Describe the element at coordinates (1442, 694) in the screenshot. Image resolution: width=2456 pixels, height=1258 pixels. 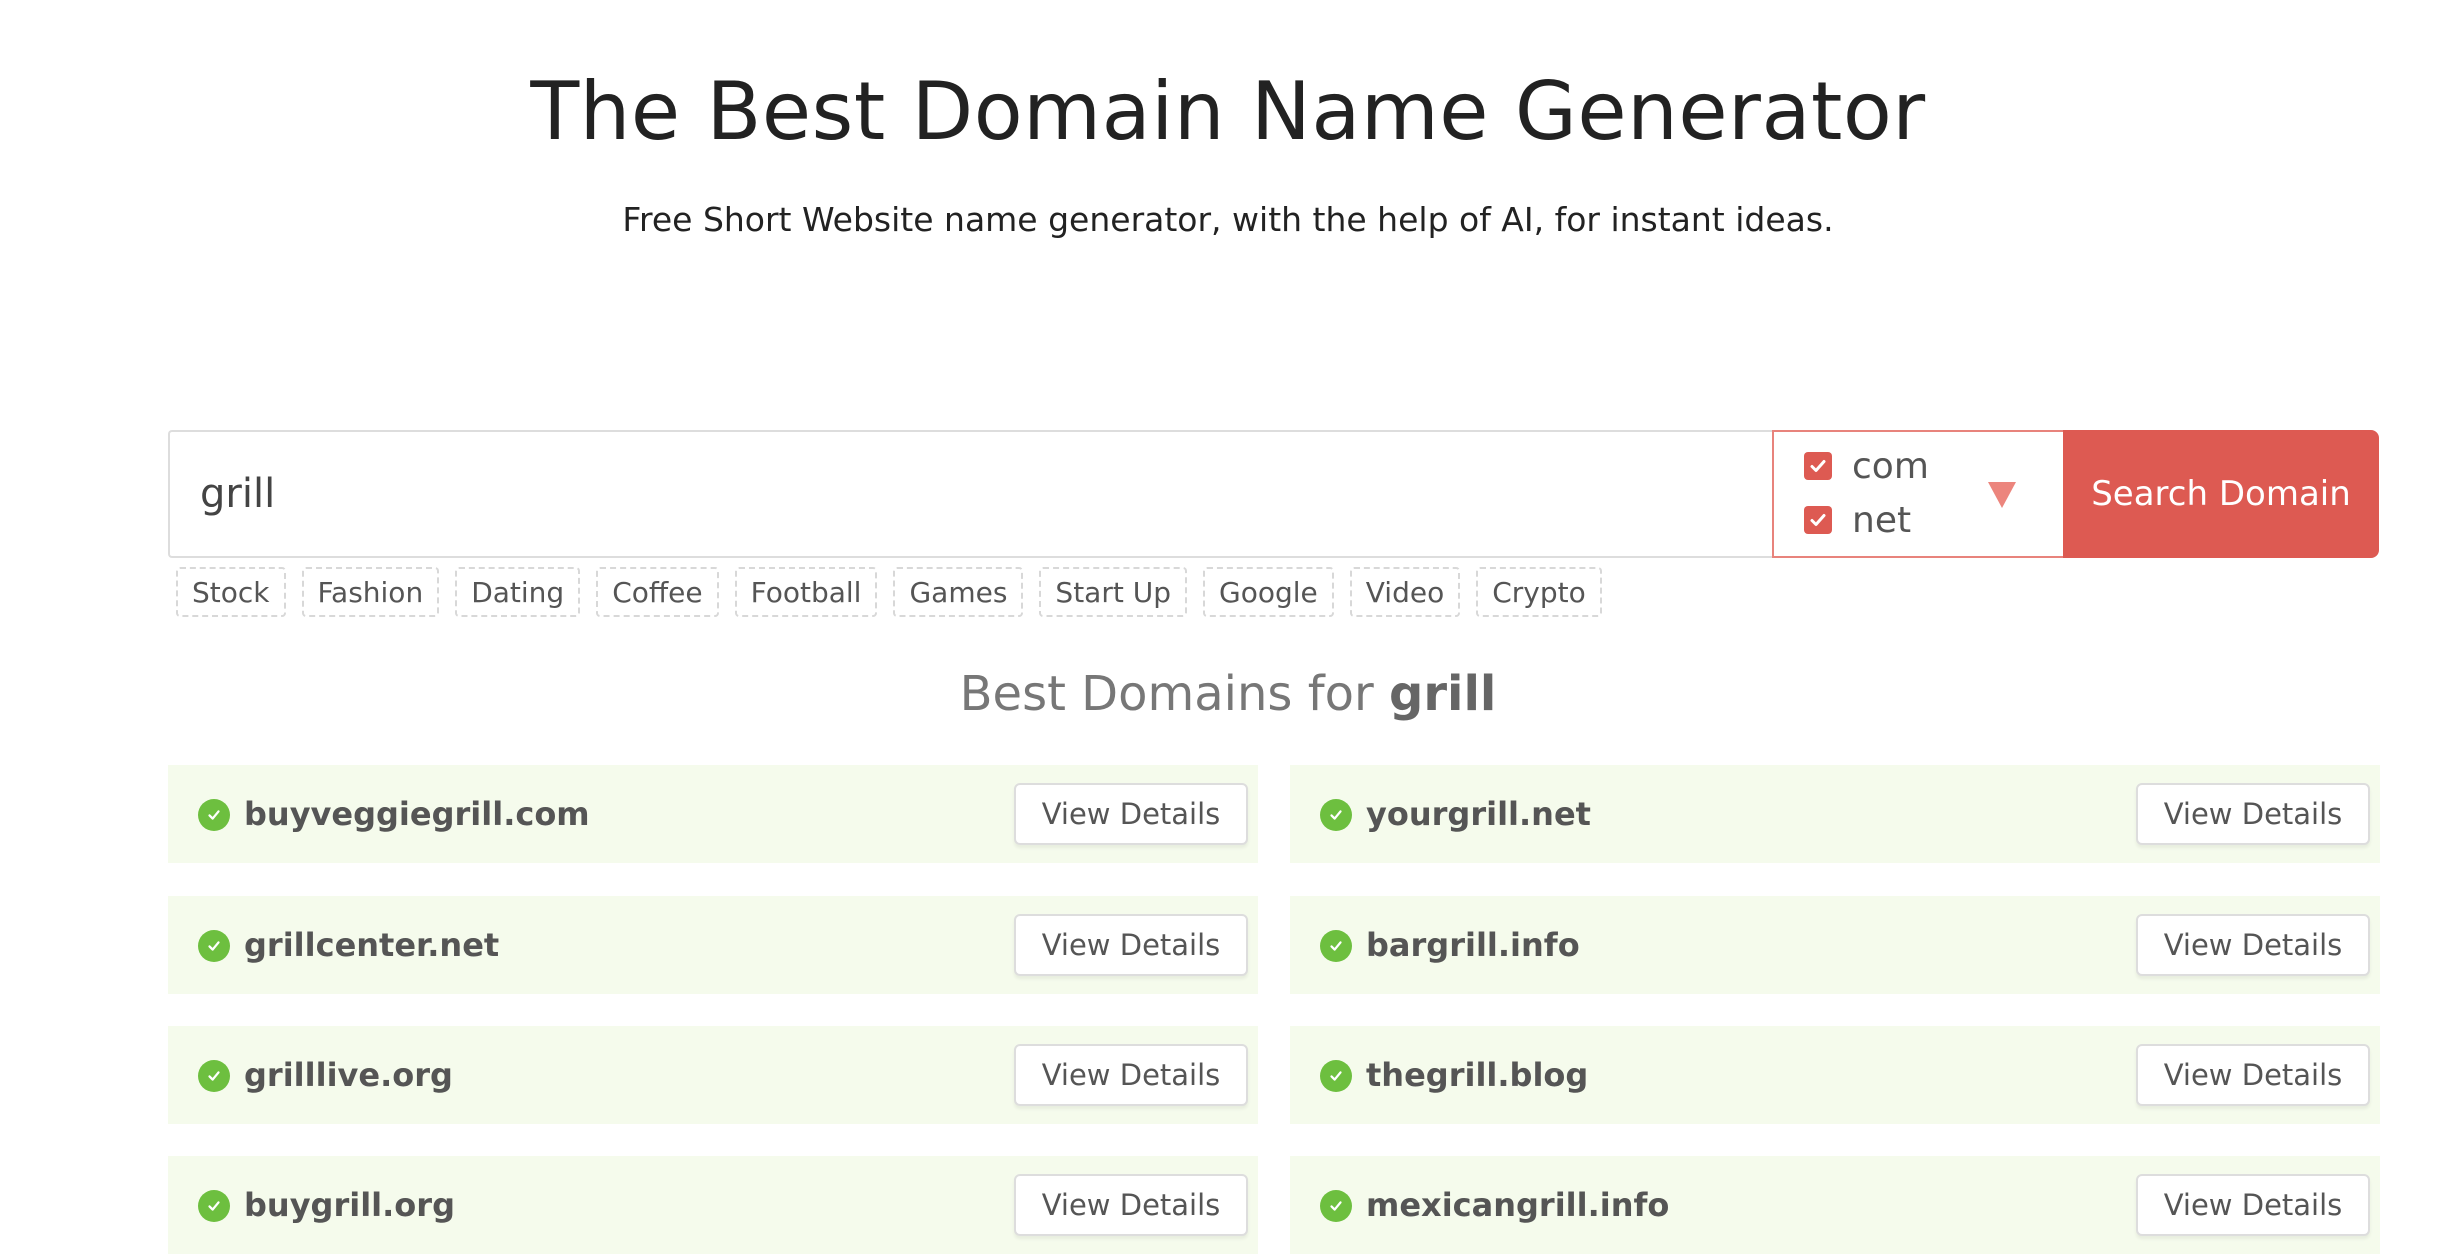
I see `results-heading-keyword: grill` at that location.